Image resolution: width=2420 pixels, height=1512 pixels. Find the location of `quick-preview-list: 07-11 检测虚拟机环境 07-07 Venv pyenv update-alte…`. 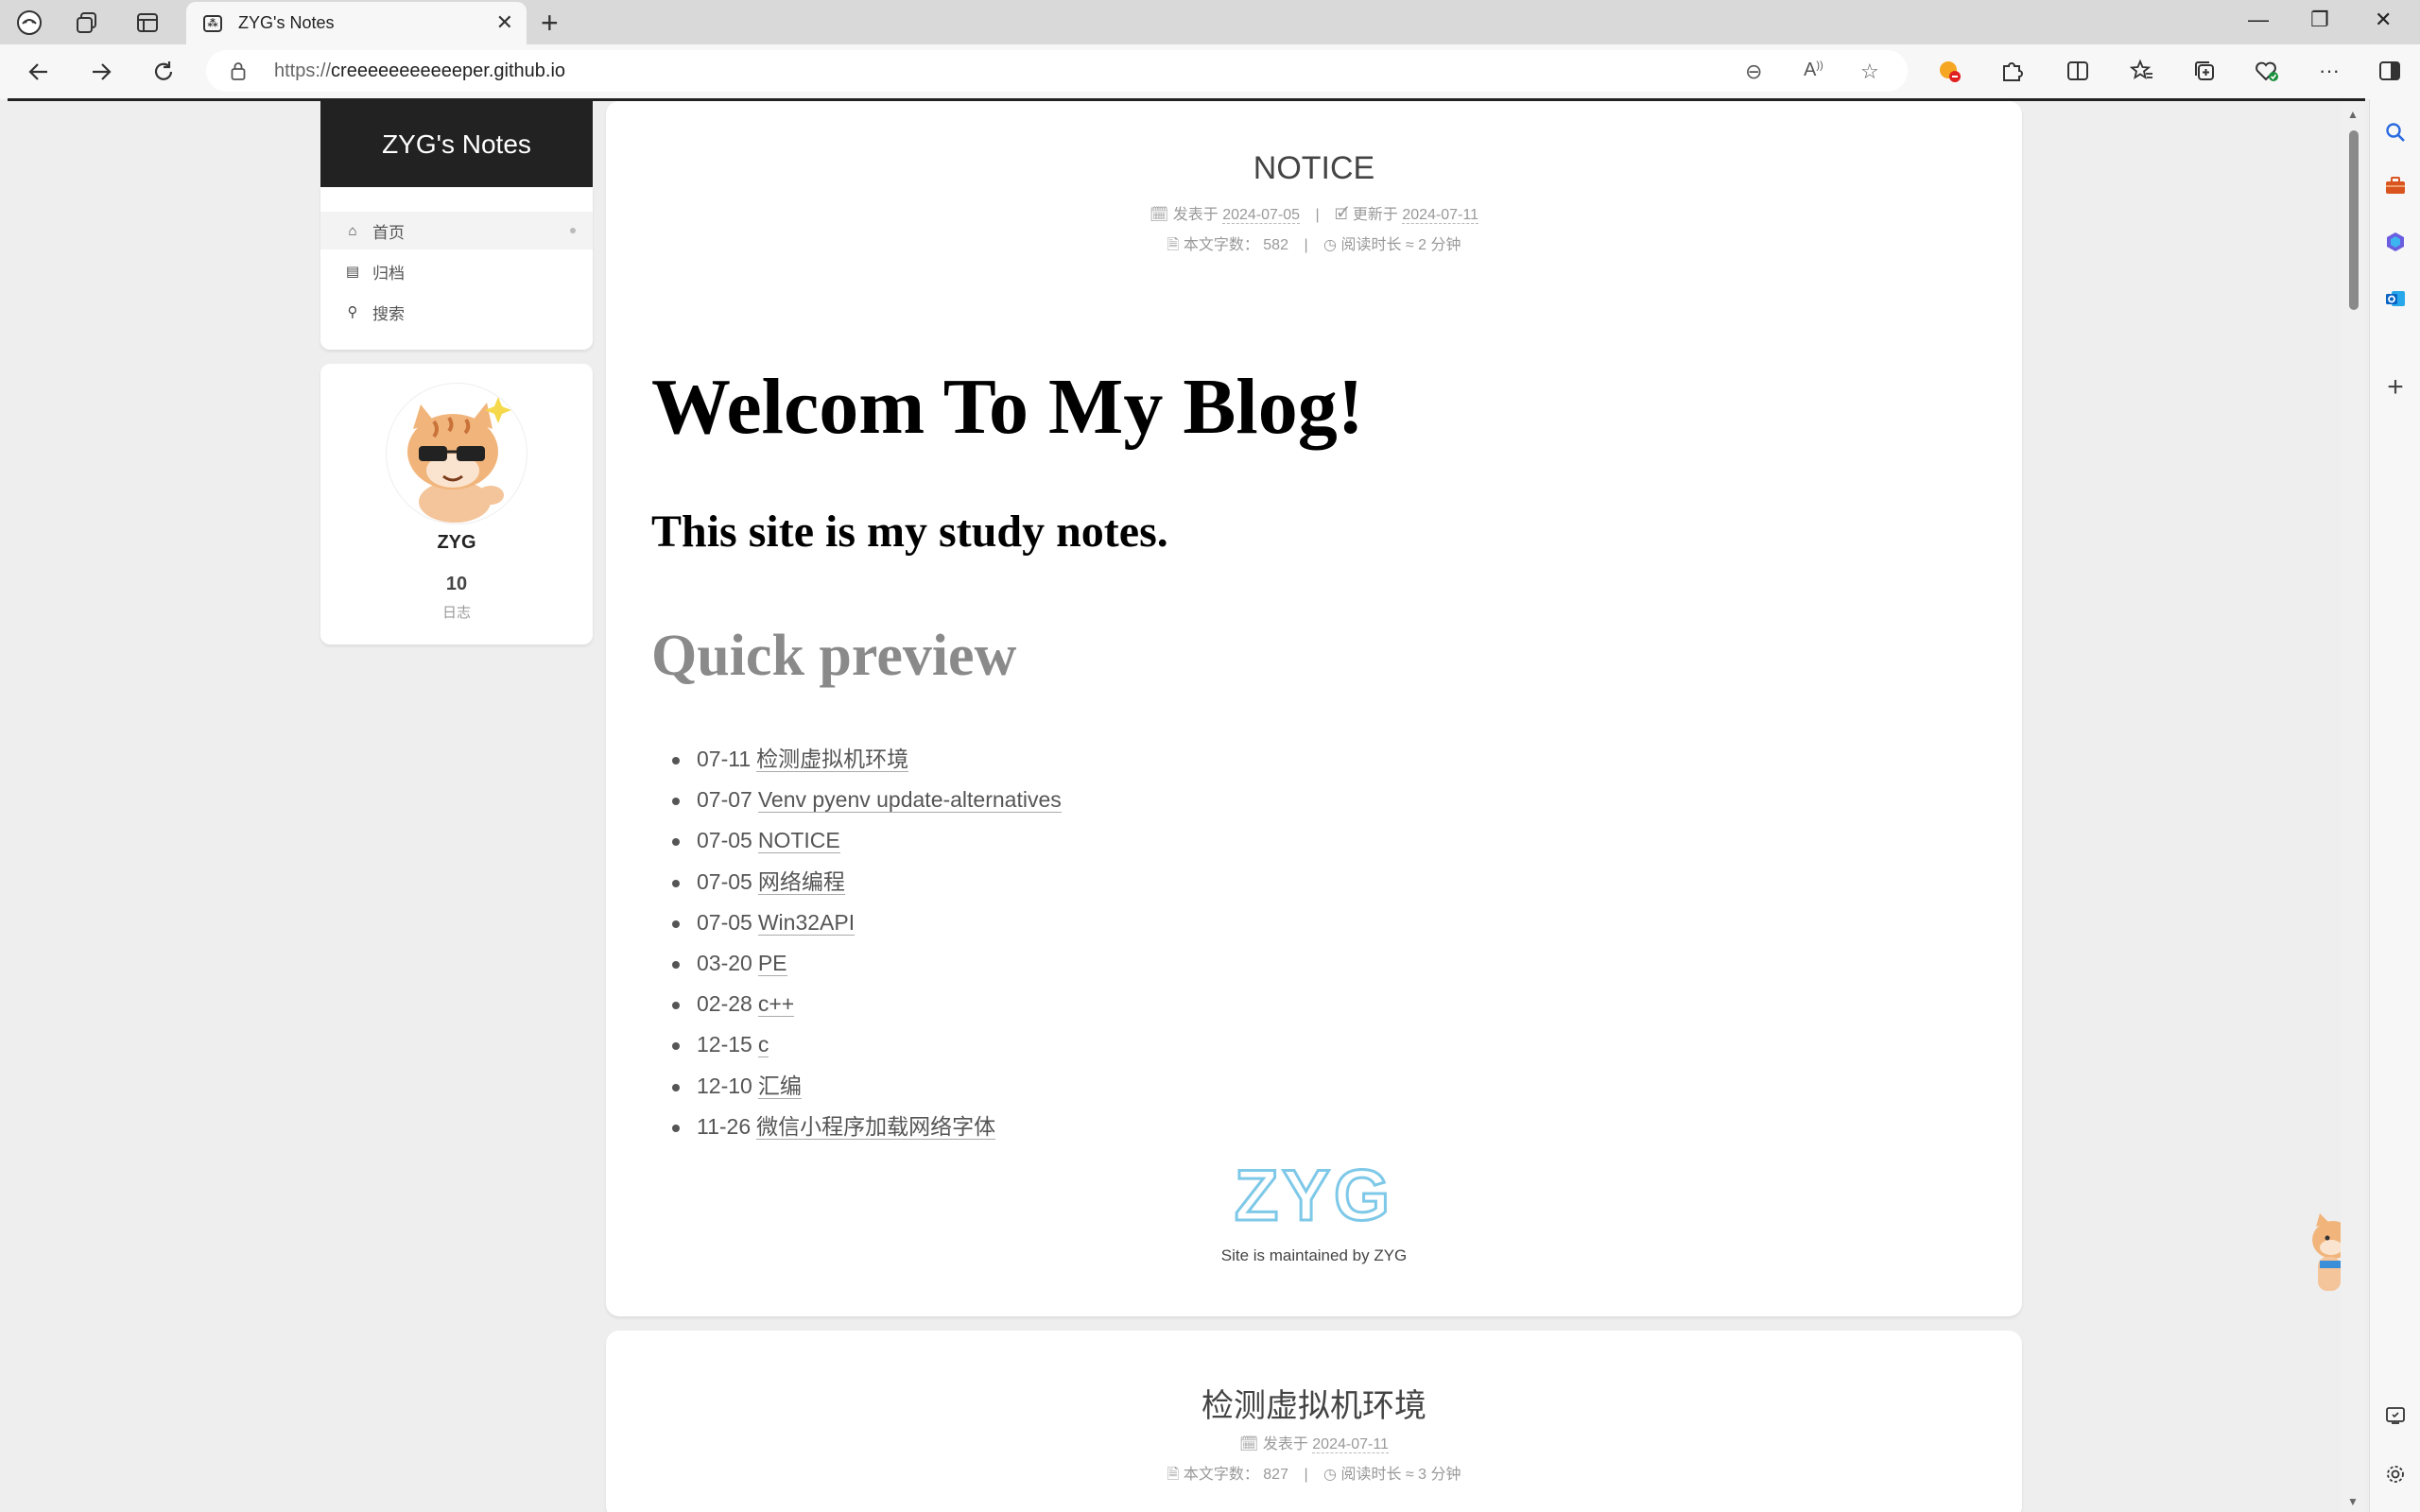

quick-preview-list: 07-11 检测虚拟机环境 07-07 Venv pyenv update-alte… is located at coordinates (867, 943).